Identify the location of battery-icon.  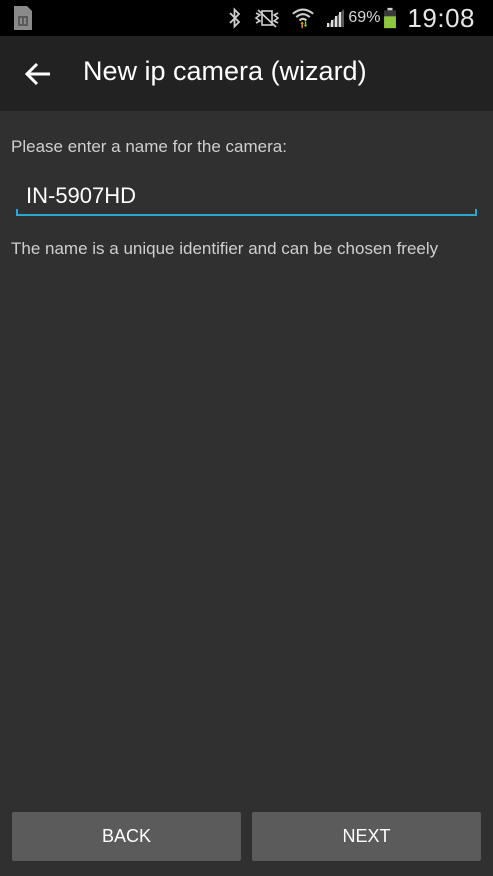
(390, 18).